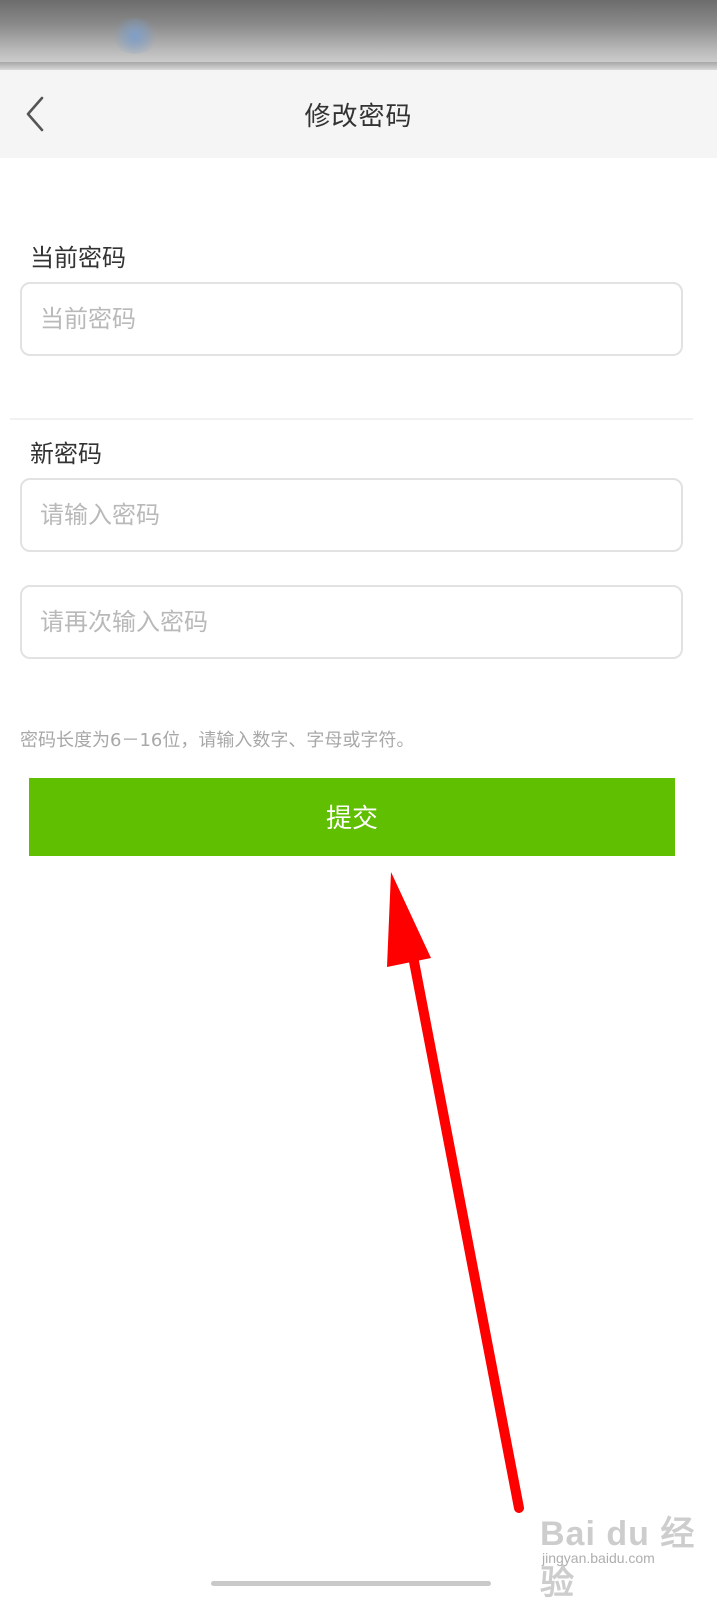 The width and height of the screenshot is (717, 1600). I want to click on confirm-password-input, so click(351, 622).